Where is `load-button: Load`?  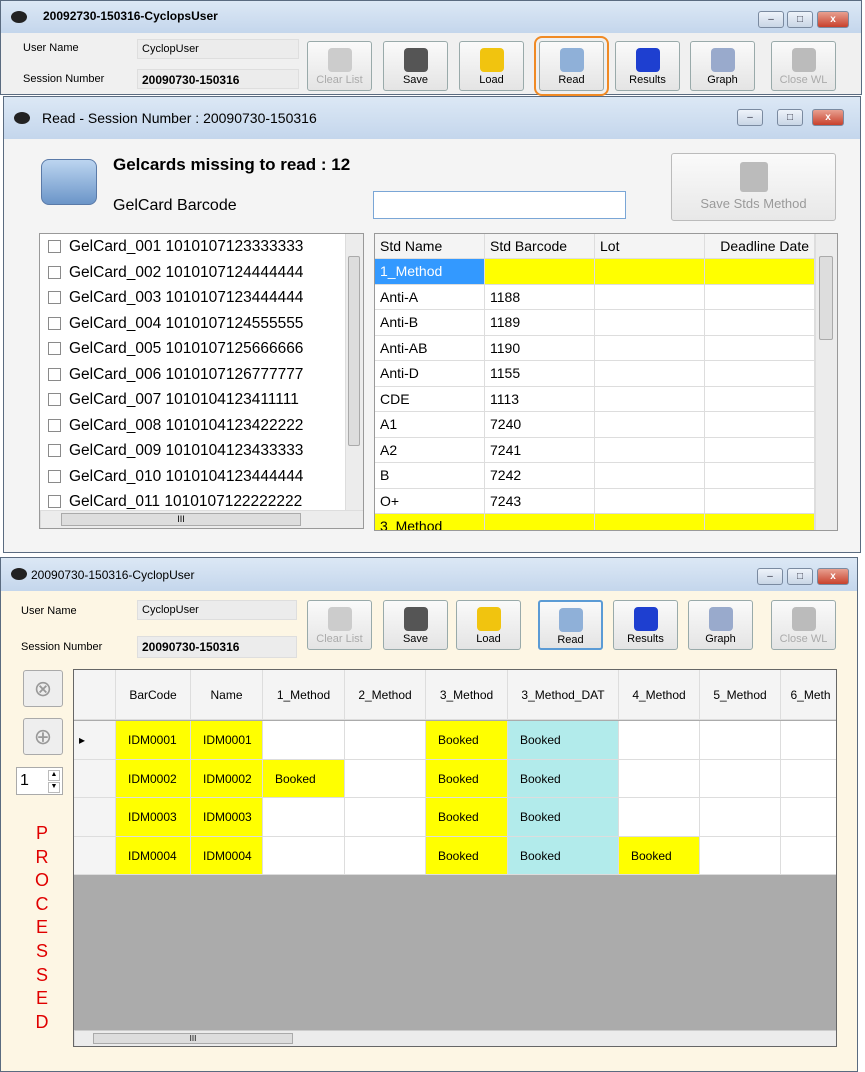
load-button: Load is located at coordinates (491, 66).